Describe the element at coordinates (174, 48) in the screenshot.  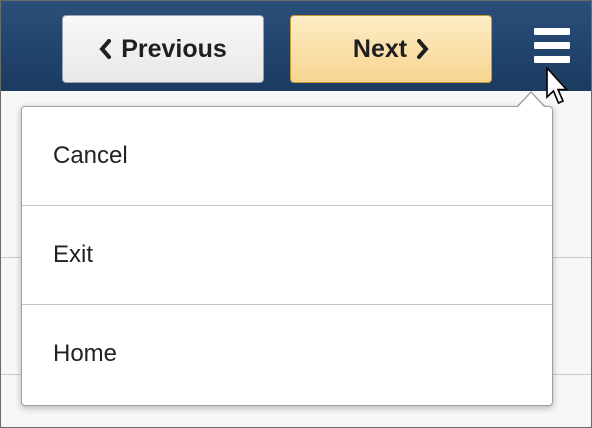
I see `previous-button-label: Previous` at that location.